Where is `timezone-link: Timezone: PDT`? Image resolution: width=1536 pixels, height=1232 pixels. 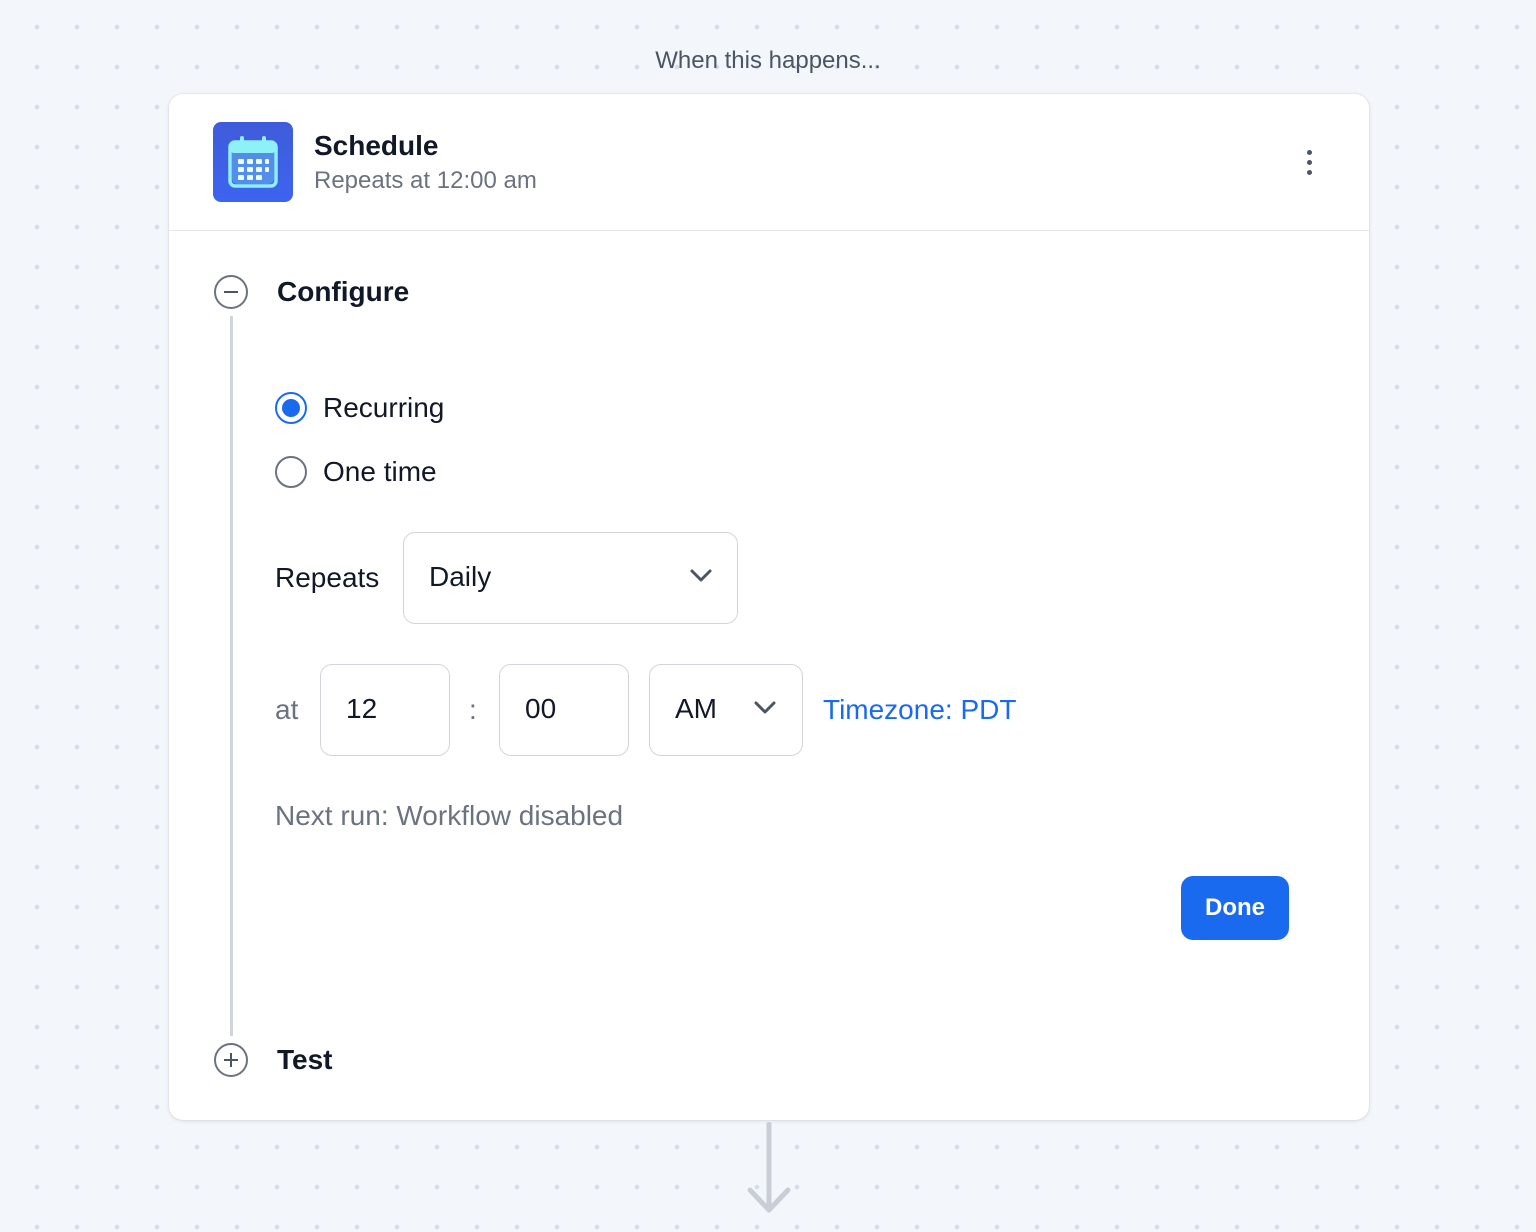
timezone-link: Timezone: PDT is located at coordinates (919, 710).